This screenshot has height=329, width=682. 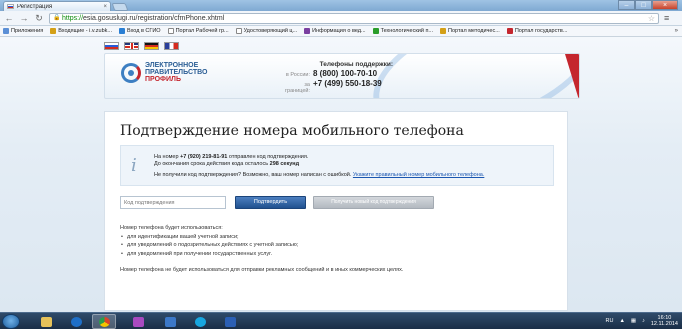 What do you see at coordinates (297, 75) in the screenshot?
I see `support-ru-label: в России:` at bounding box center [297, 75].